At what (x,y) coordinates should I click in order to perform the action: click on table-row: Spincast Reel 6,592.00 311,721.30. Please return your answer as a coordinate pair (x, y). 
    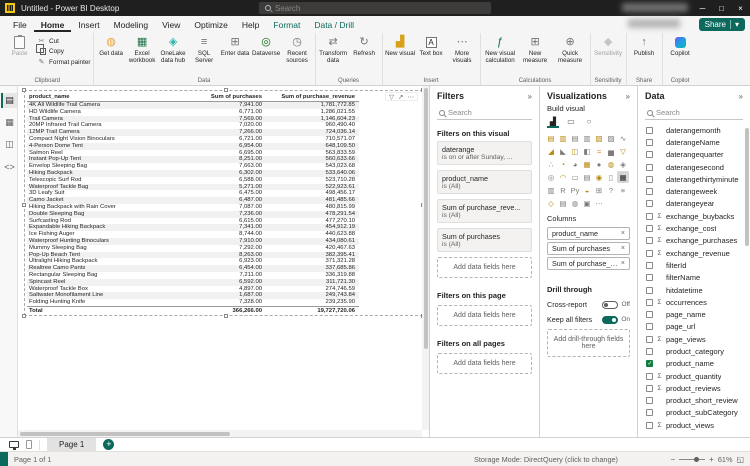
    Looking at the image, I should click on (193, 282).